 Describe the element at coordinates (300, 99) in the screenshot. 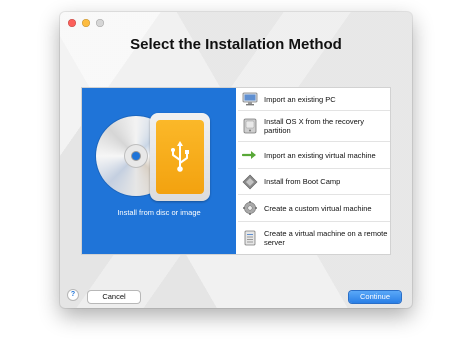

I see `option-label: Import an existing PC` at that location.